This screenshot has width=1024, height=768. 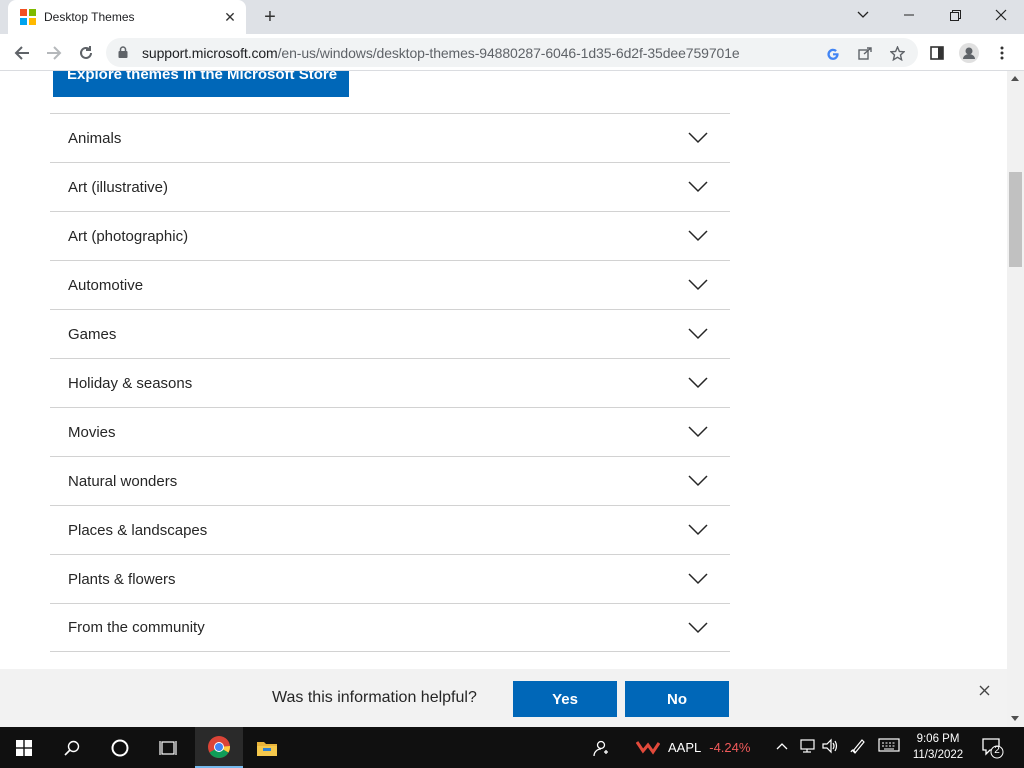 I want to click on windows-taskbar: AAPL -4.24% 9:06 PM 11/3/2022 2, so click(x=512, y=747).